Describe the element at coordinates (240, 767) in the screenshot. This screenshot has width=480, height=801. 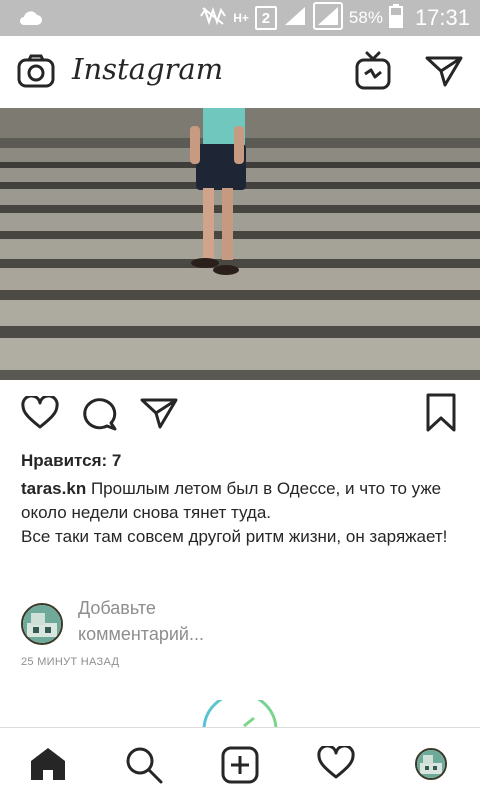
I see `new-post-icon` at that location.